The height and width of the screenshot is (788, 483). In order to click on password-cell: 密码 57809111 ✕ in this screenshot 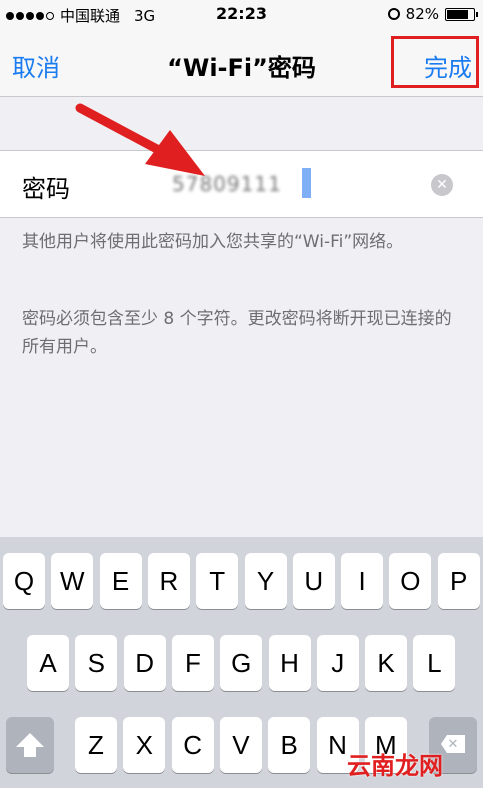, I will do `click(241, 184)`.